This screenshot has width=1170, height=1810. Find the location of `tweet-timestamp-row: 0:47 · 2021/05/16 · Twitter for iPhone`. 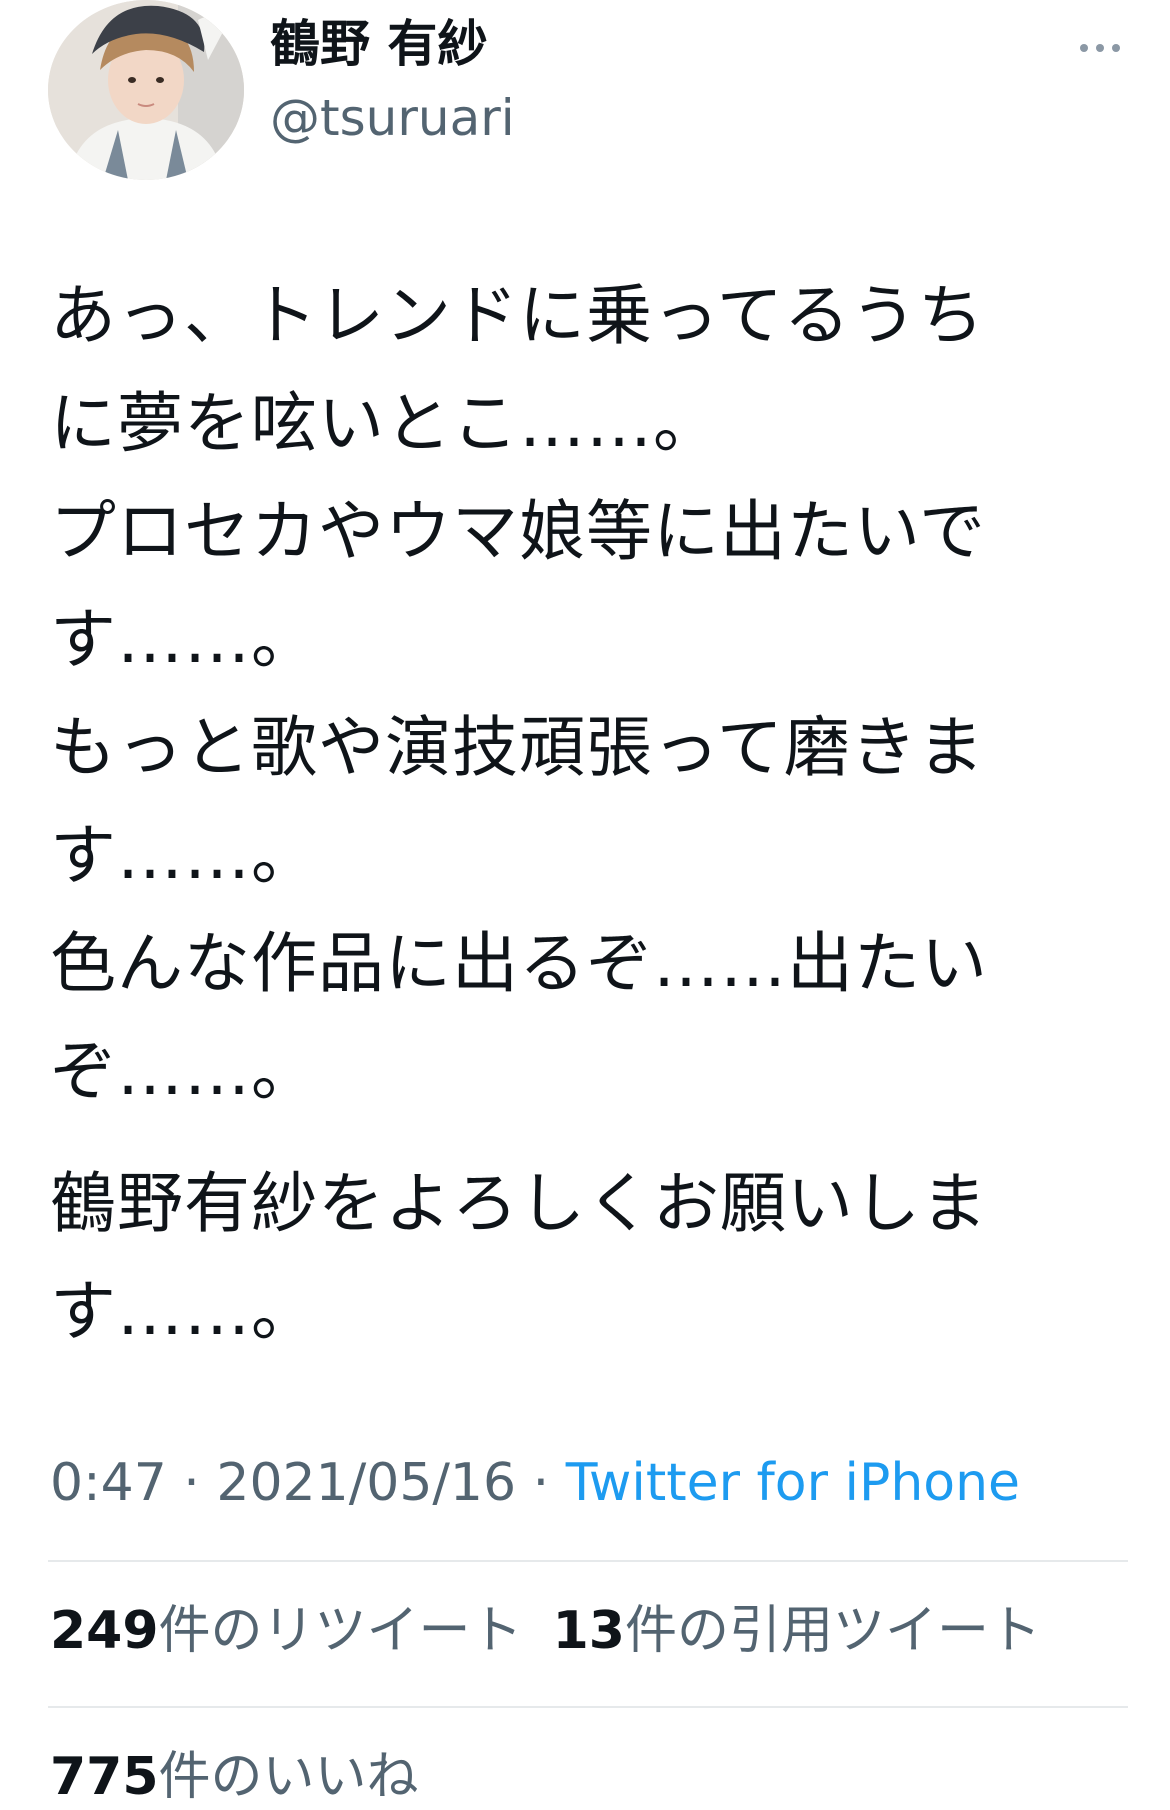

tweet-timestamp-row: 0:47 · 2021/05/16 · Twitter for iPhone is located at coordinates (535, 1483).